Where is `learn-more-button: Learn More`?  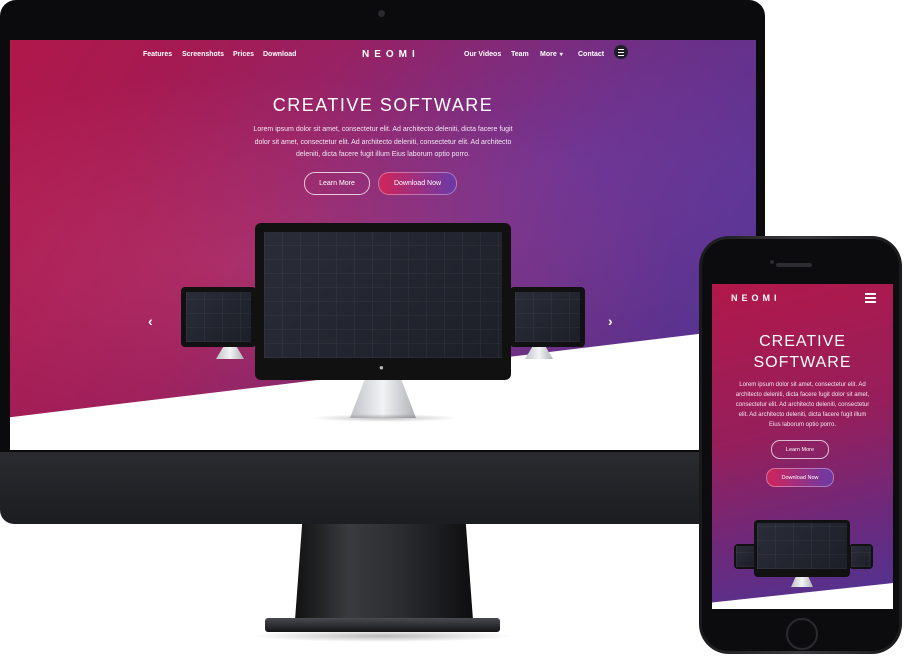 learn-more-button: Learn More is located at coordinates (337, 183).